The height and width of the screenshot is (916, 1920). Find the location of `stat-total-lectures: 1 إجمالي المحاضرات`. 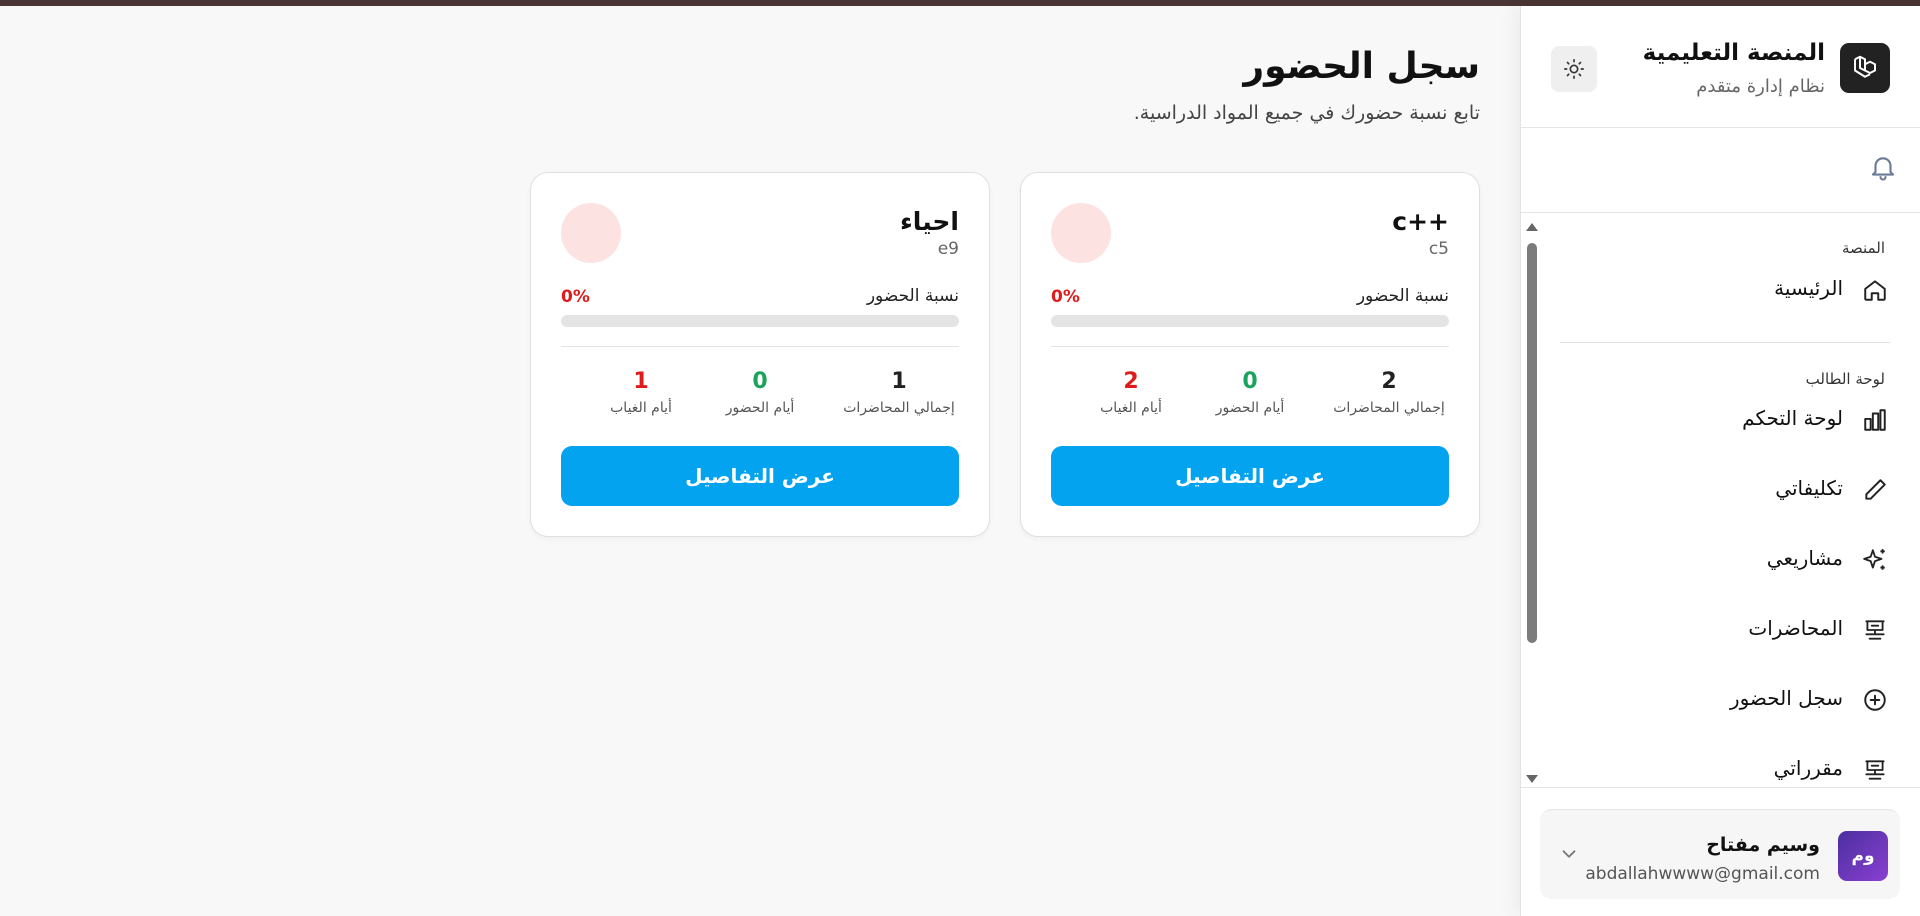

stat-total-lectures: 1 إجمالي المحاضرات is located at coordinates (899, 392).